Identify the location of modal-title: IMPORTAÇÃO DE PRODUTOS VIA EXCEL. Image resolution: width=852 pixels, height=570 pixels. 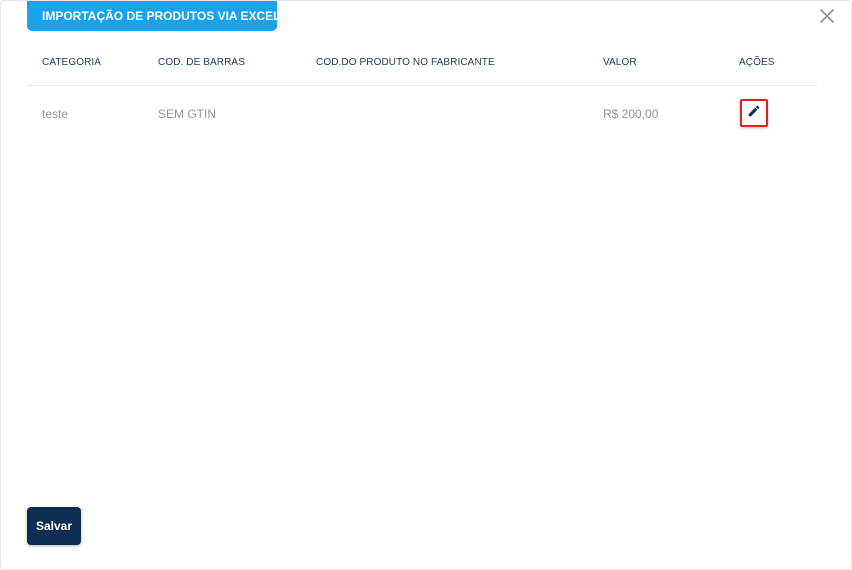
(152, 16).